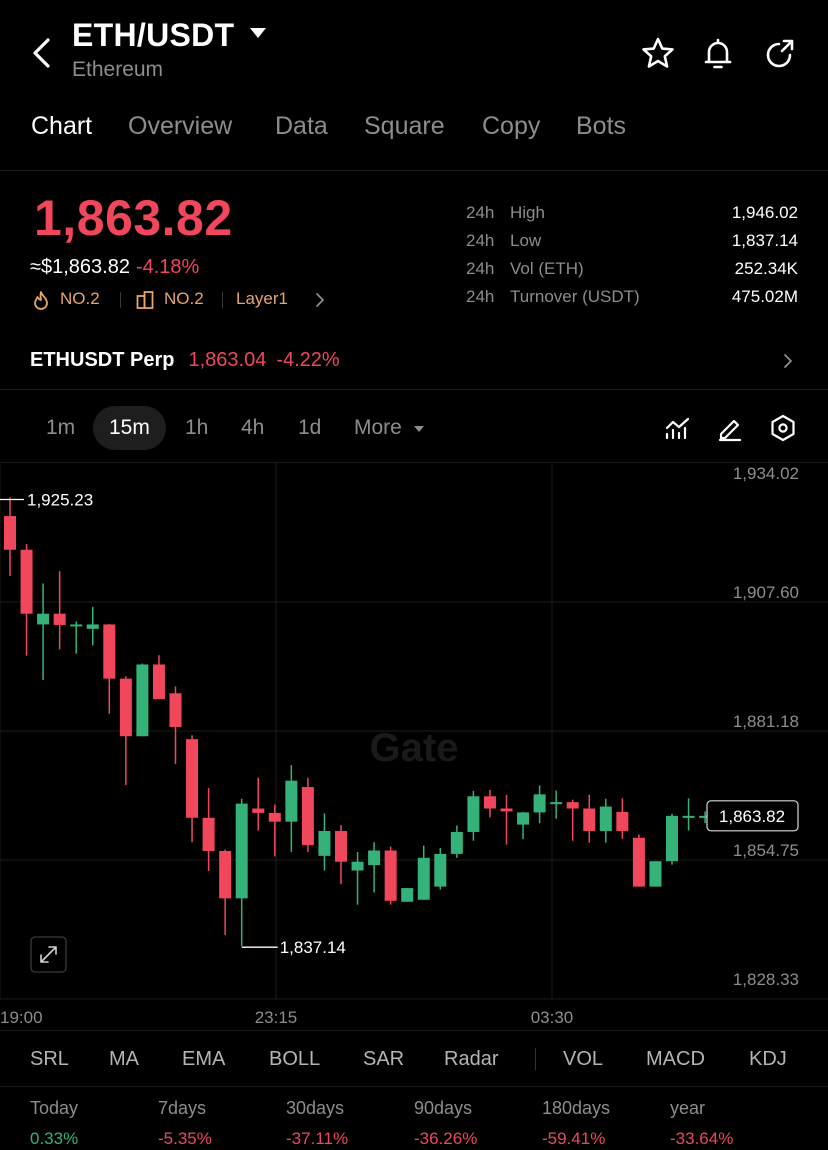 This screenshot has width=828, height=1150. What do you see at coordinates (49, 1059) in the screenshot?
I see `indicator-srl: SRL` at bounding box center [49, 1059].